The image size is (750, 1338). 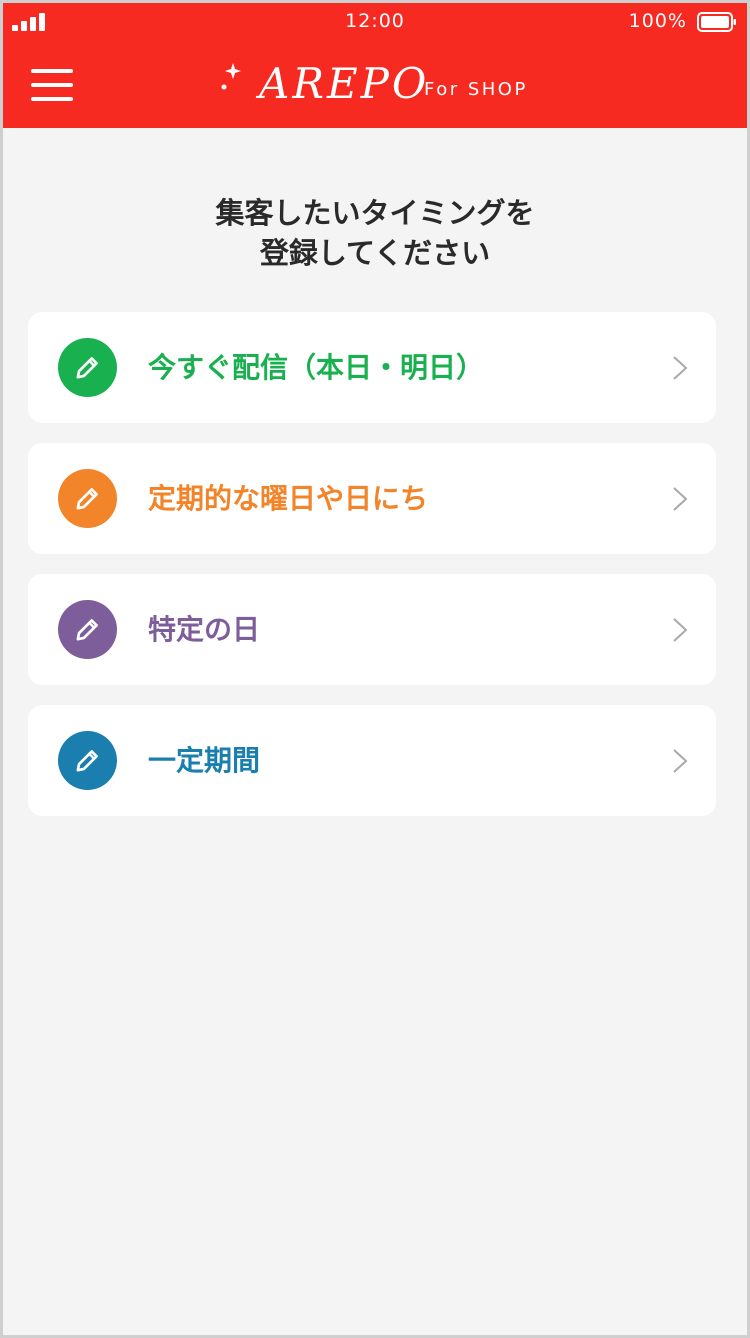 What do you see at coordinates (316, 367) in the screenshot?
I see `option-label: 今すぐ配信（本日・明日）` at bounding box center [316, 367].